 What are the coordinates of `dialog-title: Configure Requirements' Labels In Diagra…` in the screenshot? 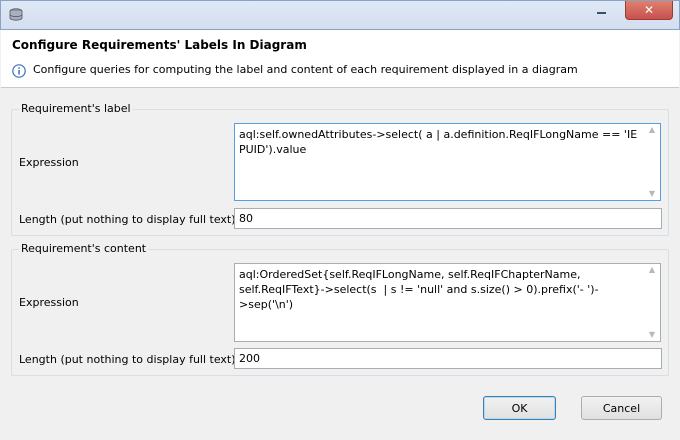 It's located at (159, 45).